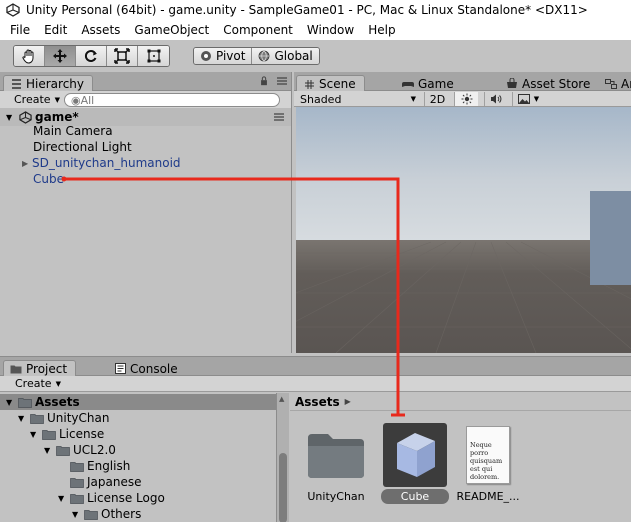 The image size is (631, 522). Describe the element at coordinates (138, 466) in the screenshot. I see `tree-item-english: English` at that location.